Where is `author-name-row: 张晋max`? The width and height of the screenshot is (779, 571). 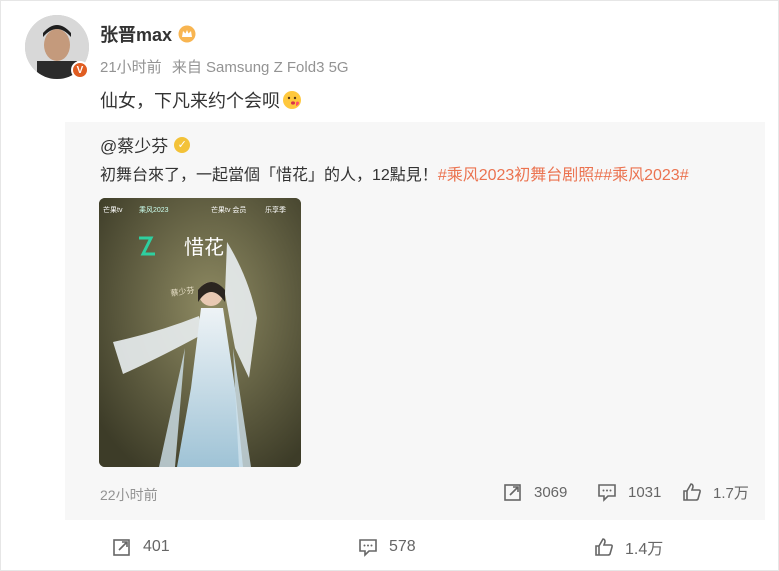 author-name-row: 张晋max is located at coordinates (148, 34).